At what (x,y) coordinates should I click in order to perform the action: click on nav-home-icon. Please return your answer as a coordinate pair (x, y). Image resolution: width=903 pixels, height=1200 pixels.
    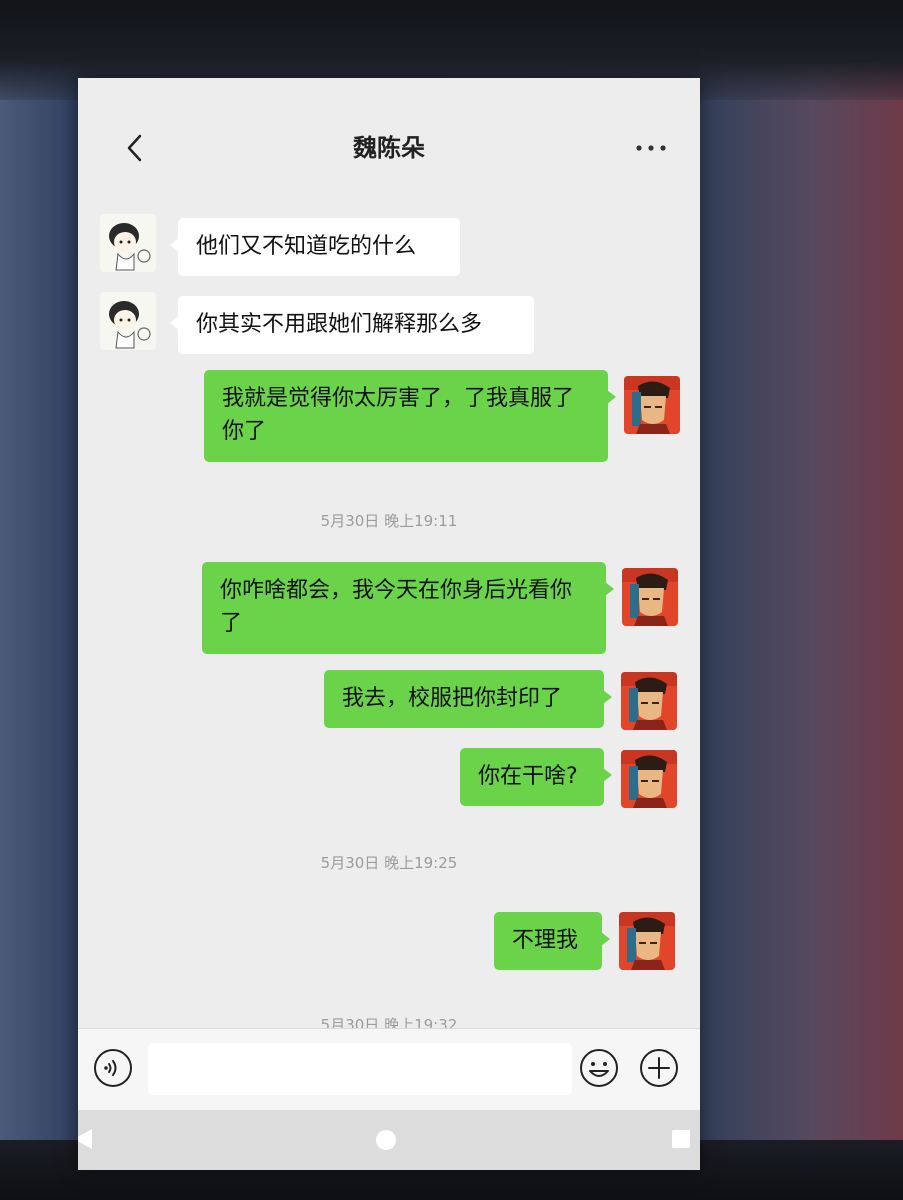
    Looking at the image, I should click on (386, 1140).